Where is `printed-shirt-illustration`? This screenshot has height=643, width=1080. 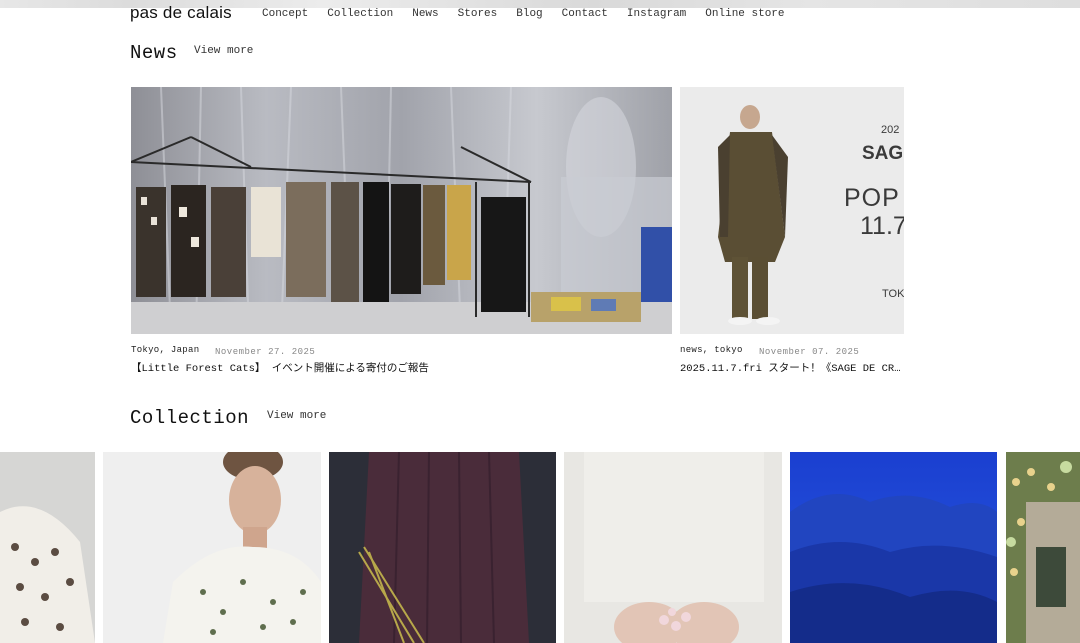 printed-shirt-illustration is located at coordinates (47, 547).